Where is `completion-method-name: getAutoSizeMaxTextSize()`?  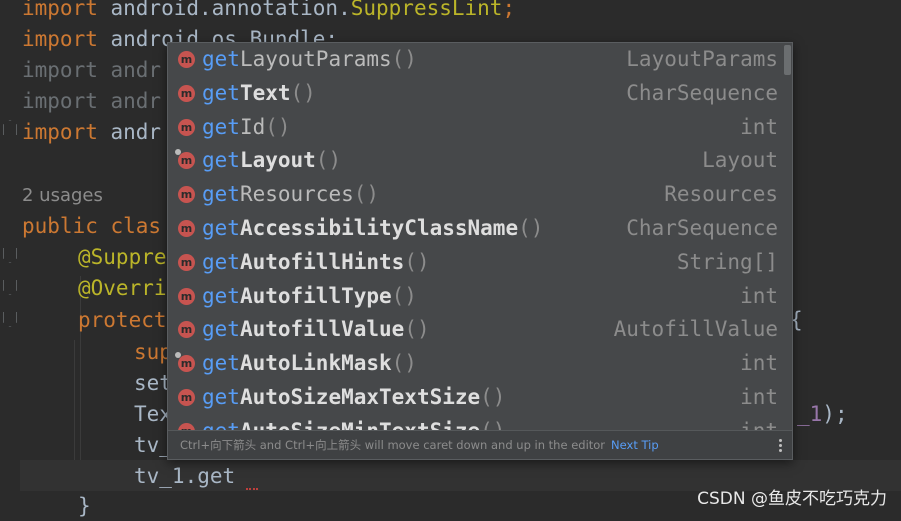 completion-method-name: getAutoSizeMaxTextSize() is located at coordinates (353, 398).